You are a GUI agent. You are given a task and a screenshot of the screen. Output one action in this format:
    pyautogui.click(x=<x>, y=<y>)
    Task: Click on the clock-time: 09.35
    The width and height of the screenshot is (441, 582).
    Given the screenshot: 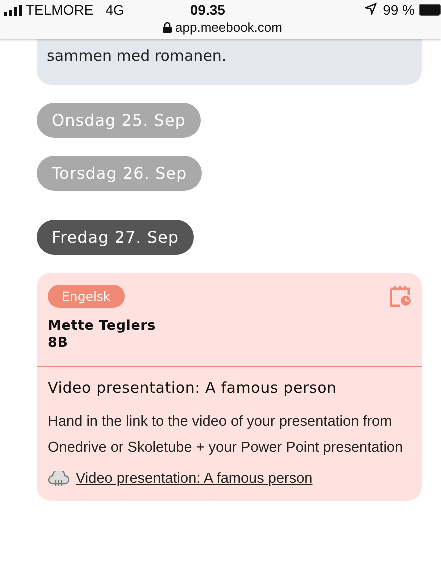 What is the action you would take?
    pyautogui.click(x=208, y=10)
    